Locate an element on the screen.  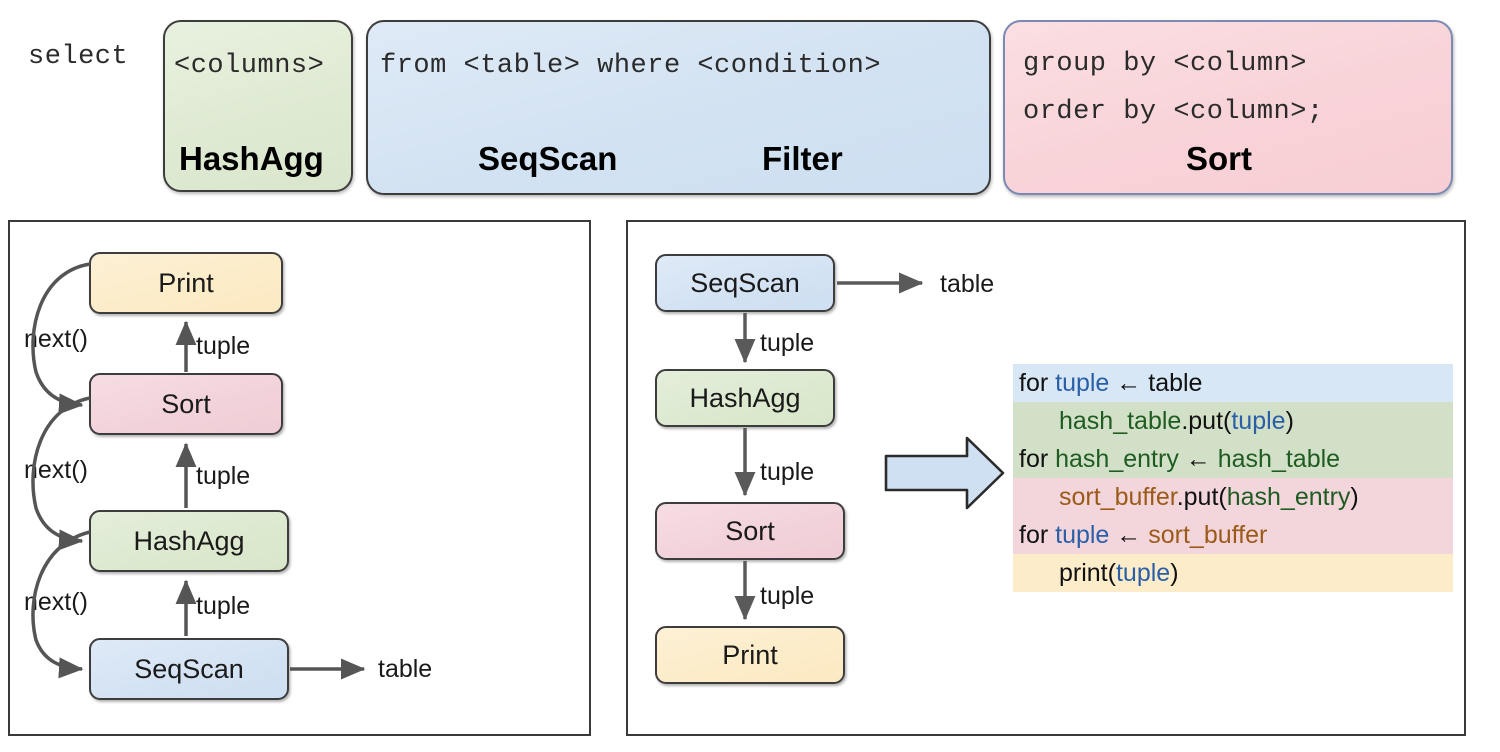
operator-label-sort: Sort is located at coordinates (1219, 158).